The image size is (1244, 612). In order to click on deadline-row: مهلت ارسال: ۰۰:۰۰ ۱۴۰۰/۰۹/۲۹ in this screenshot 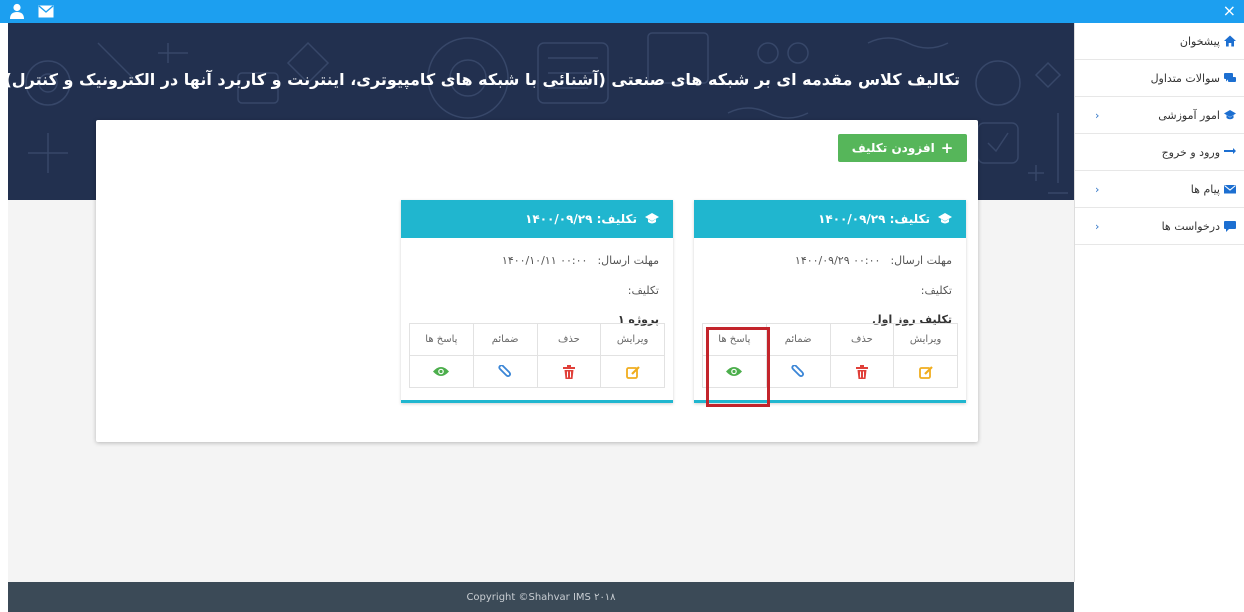, I will do `click(880, 260)`.